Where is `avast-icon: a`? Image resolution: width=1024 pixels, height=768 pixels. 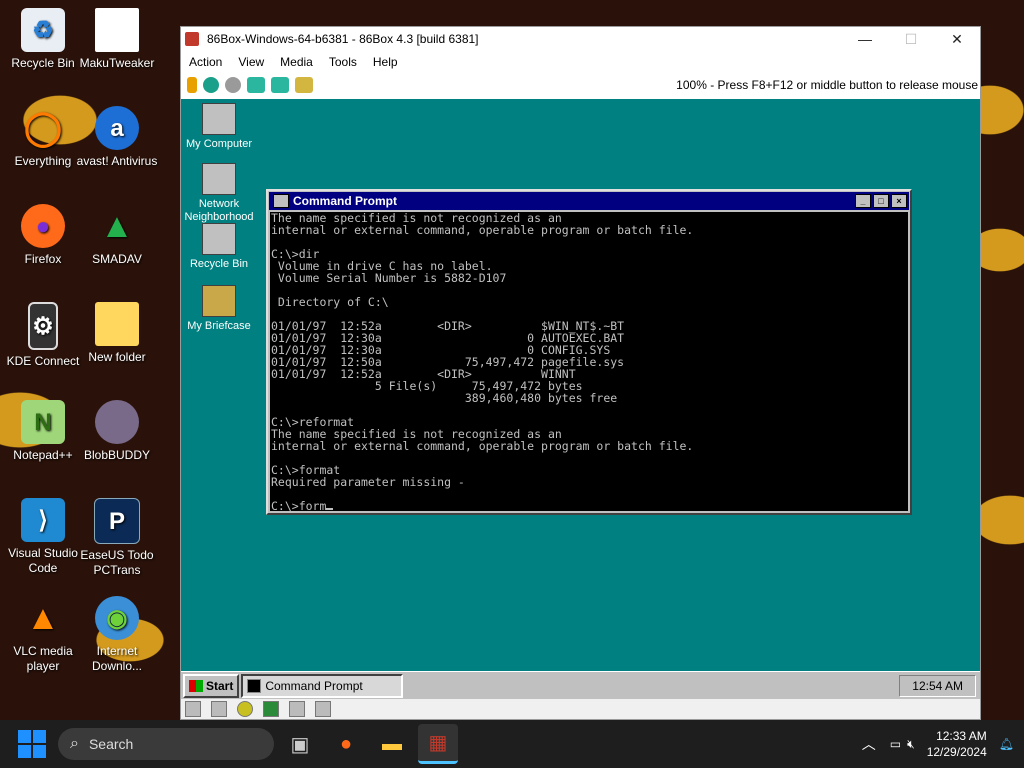 avast-icon: a is located at coordinates (117, 128).